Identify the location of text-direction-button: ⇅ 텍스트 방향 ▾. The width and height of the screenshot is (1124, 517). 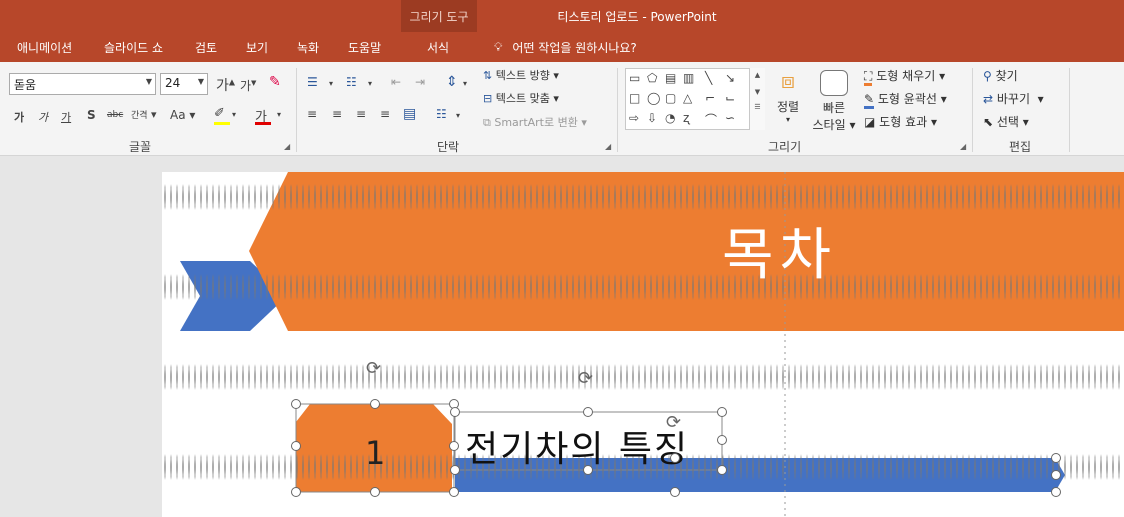
(521, 75).